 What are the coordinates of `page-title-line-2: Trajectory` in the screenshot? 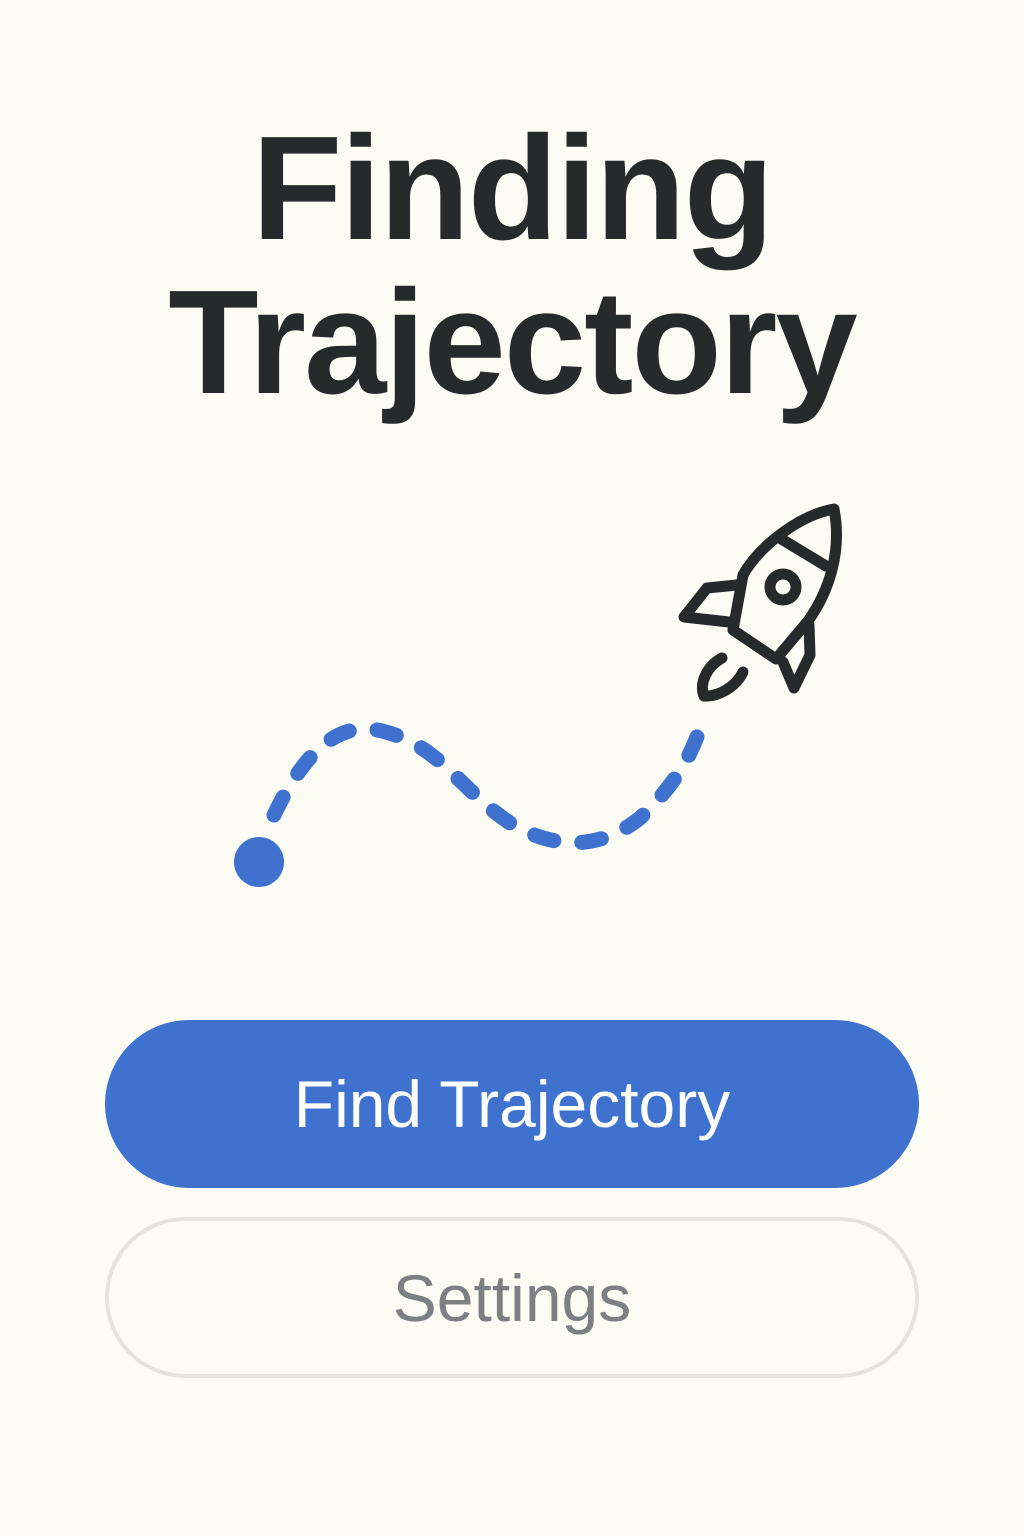 It's located at (512, 342).